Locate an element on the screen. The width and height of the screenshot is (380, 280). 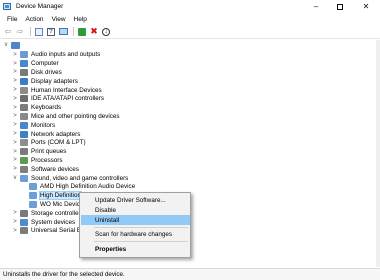
maximize-icon is located at coordinates (340, 6).